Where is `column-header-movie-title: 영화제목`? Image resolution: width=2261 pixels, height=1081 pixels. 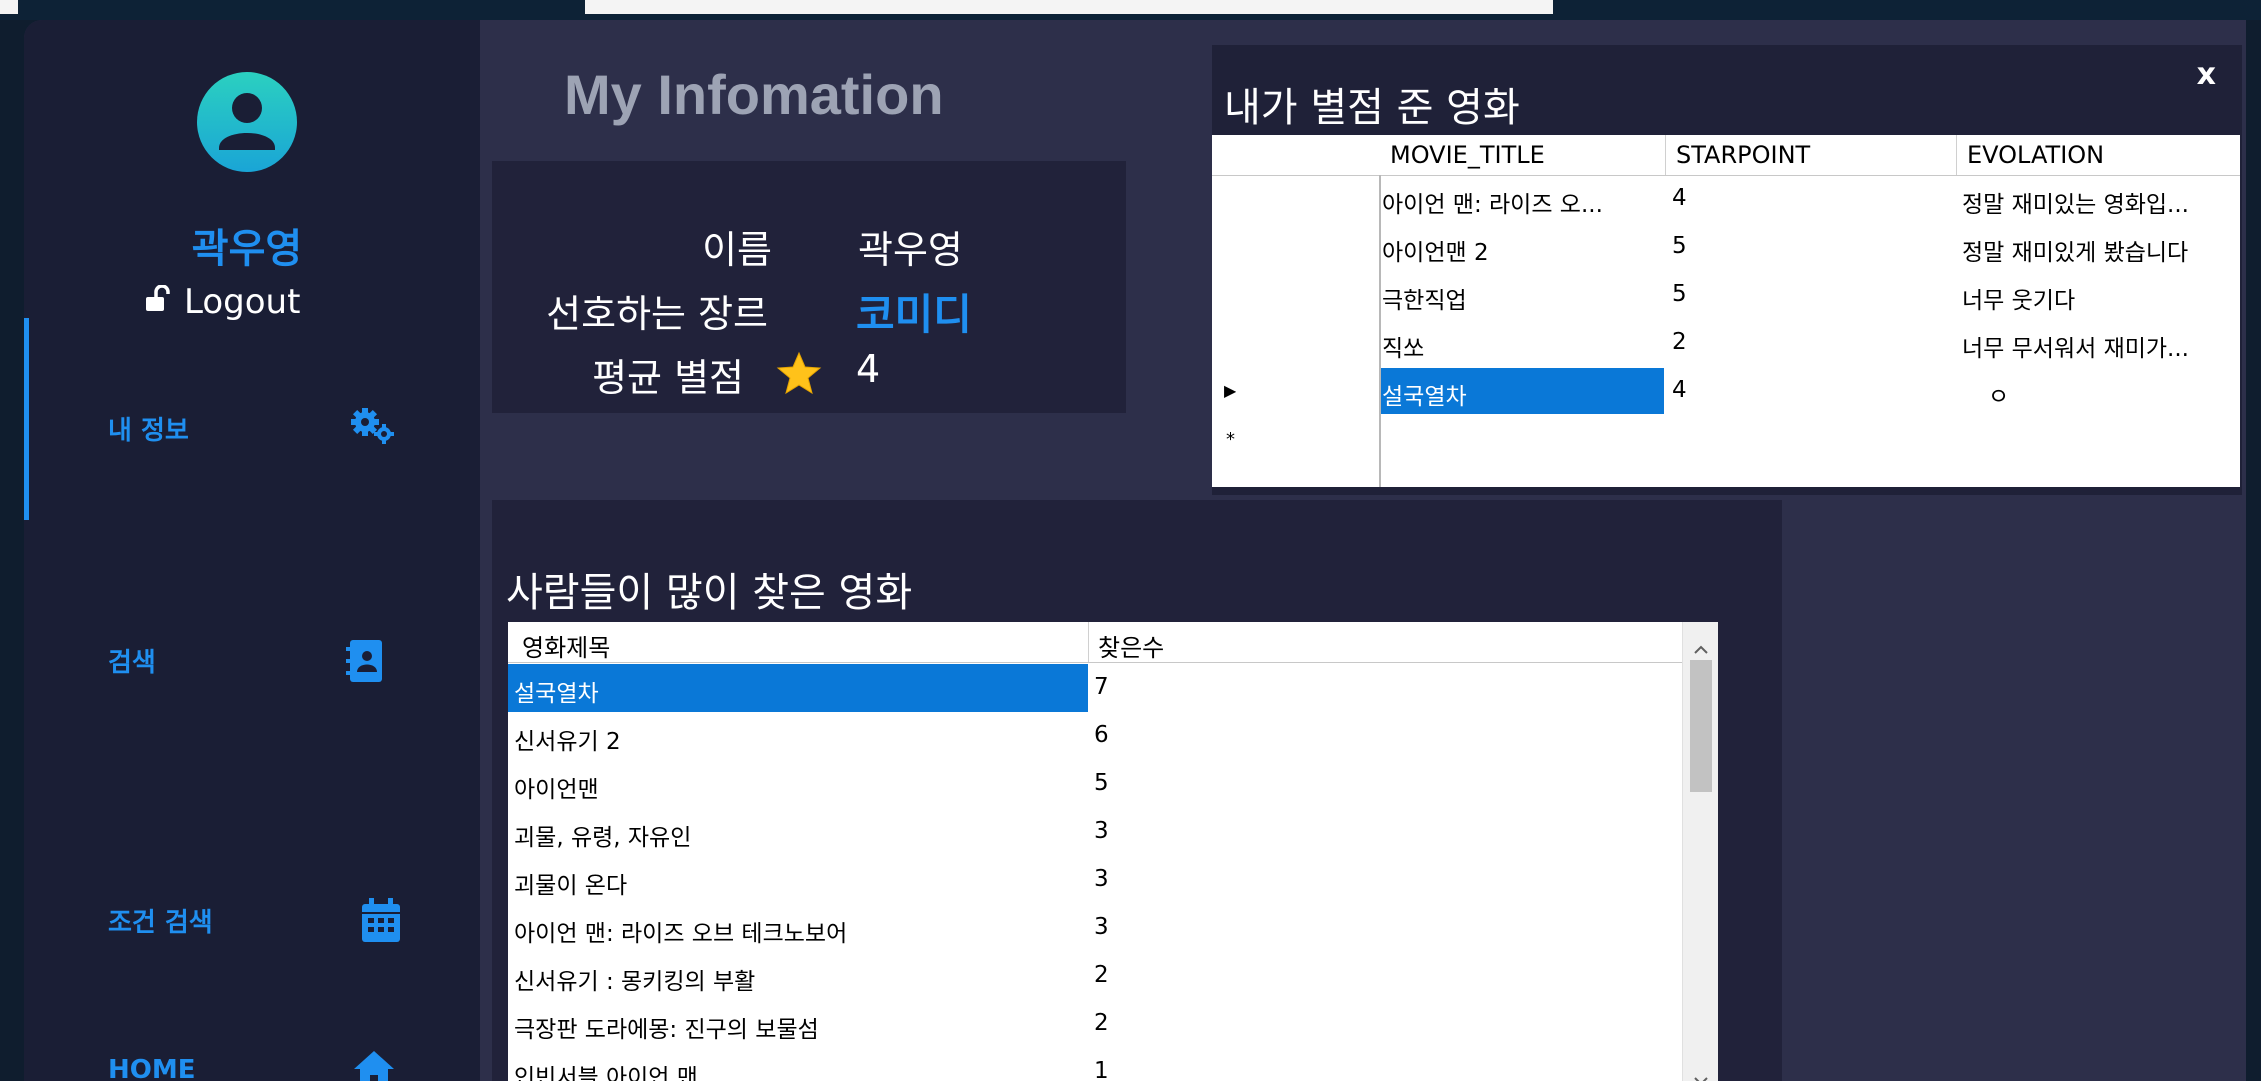 column-header-movie-title: 영화제목 is located at coordinates (566, 645).